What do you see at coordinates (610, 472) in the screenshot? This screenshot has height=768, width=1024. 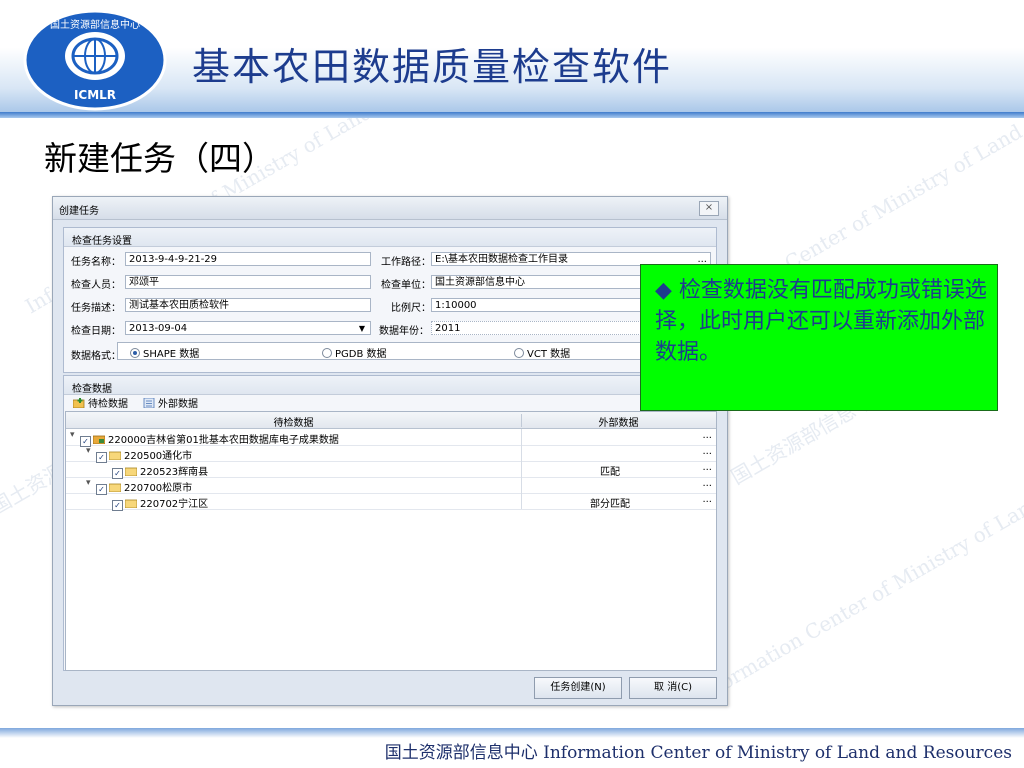 I see `row-external-status: 匹配` at bounding box center [610, 472].